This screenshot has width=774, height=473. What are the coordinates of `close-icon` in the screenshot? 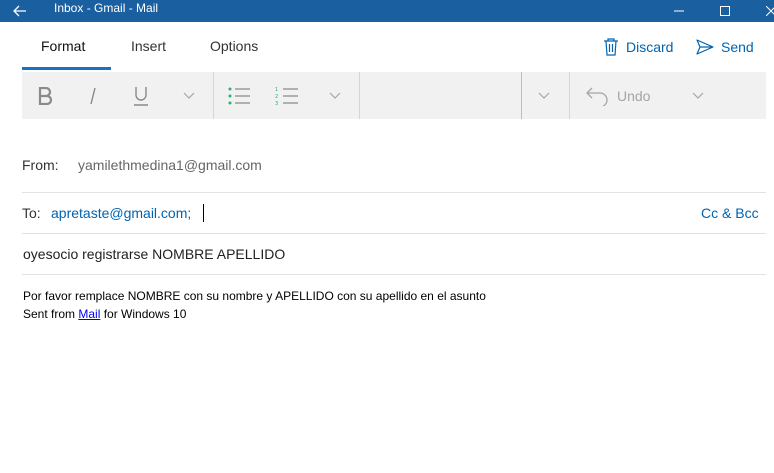 It's located at (770, 11).